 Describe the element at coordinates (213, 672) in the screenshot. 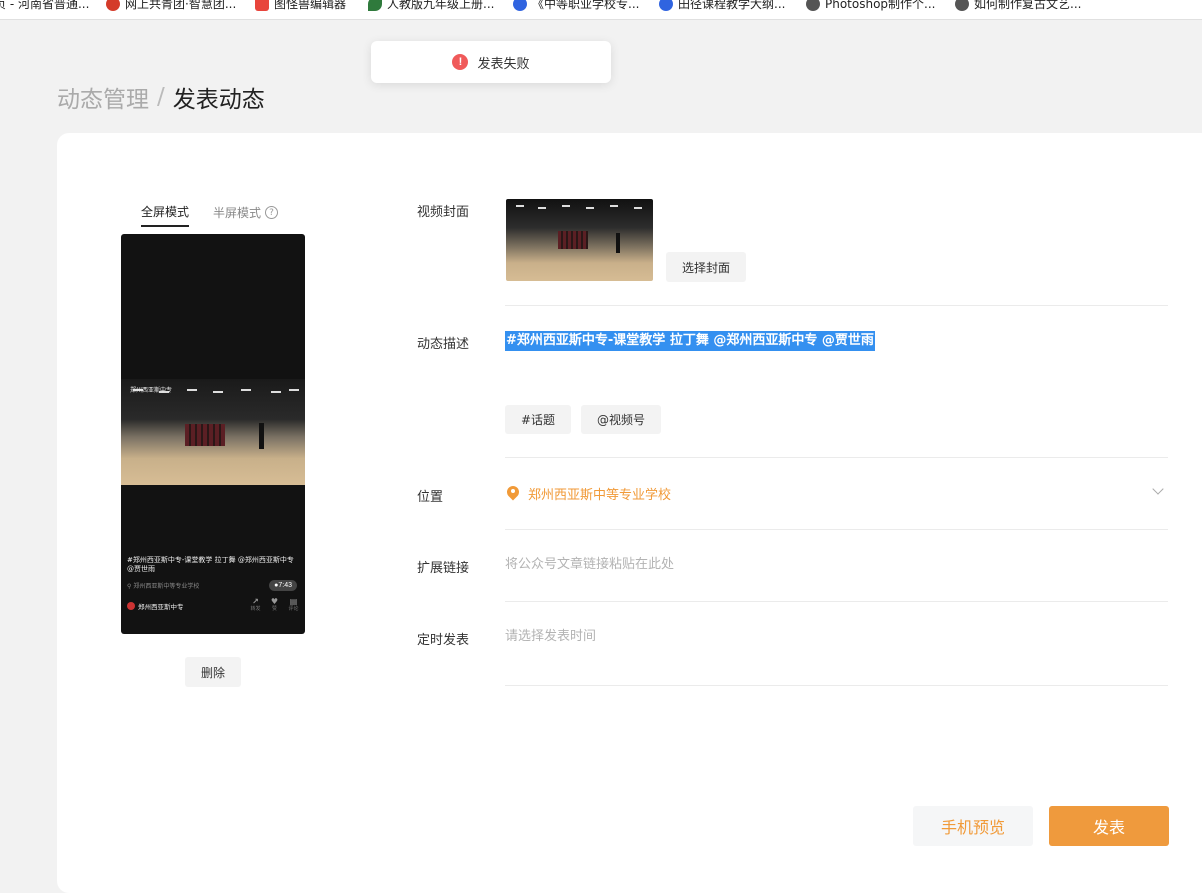

I see `delete-button: 删除` at that location.